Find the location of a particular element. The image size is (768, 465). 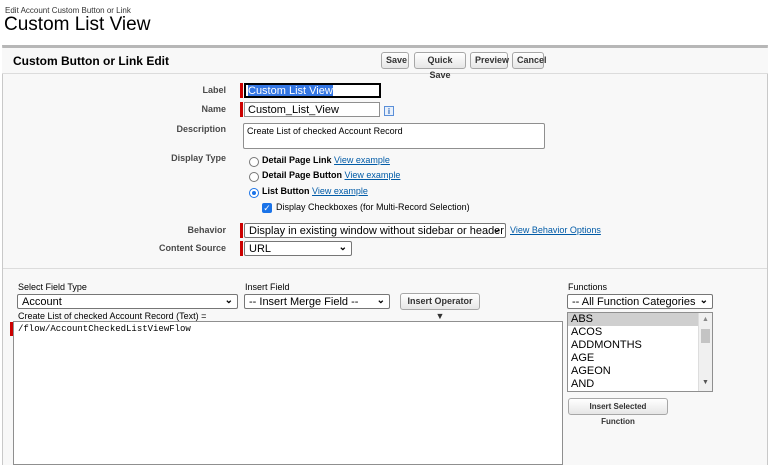

list-item: AND is located at coordinates (640, 384).